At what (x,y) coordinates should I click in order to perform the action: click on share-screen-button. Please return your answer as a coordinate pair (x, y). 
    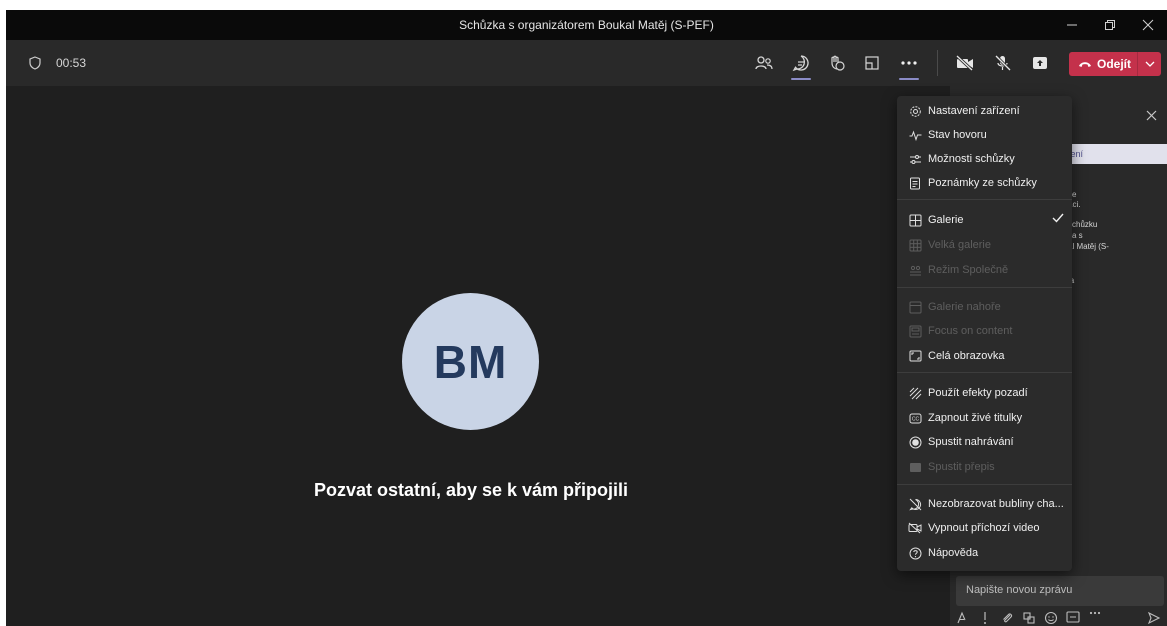
    Looking at the image, I should click on (1040, 63).